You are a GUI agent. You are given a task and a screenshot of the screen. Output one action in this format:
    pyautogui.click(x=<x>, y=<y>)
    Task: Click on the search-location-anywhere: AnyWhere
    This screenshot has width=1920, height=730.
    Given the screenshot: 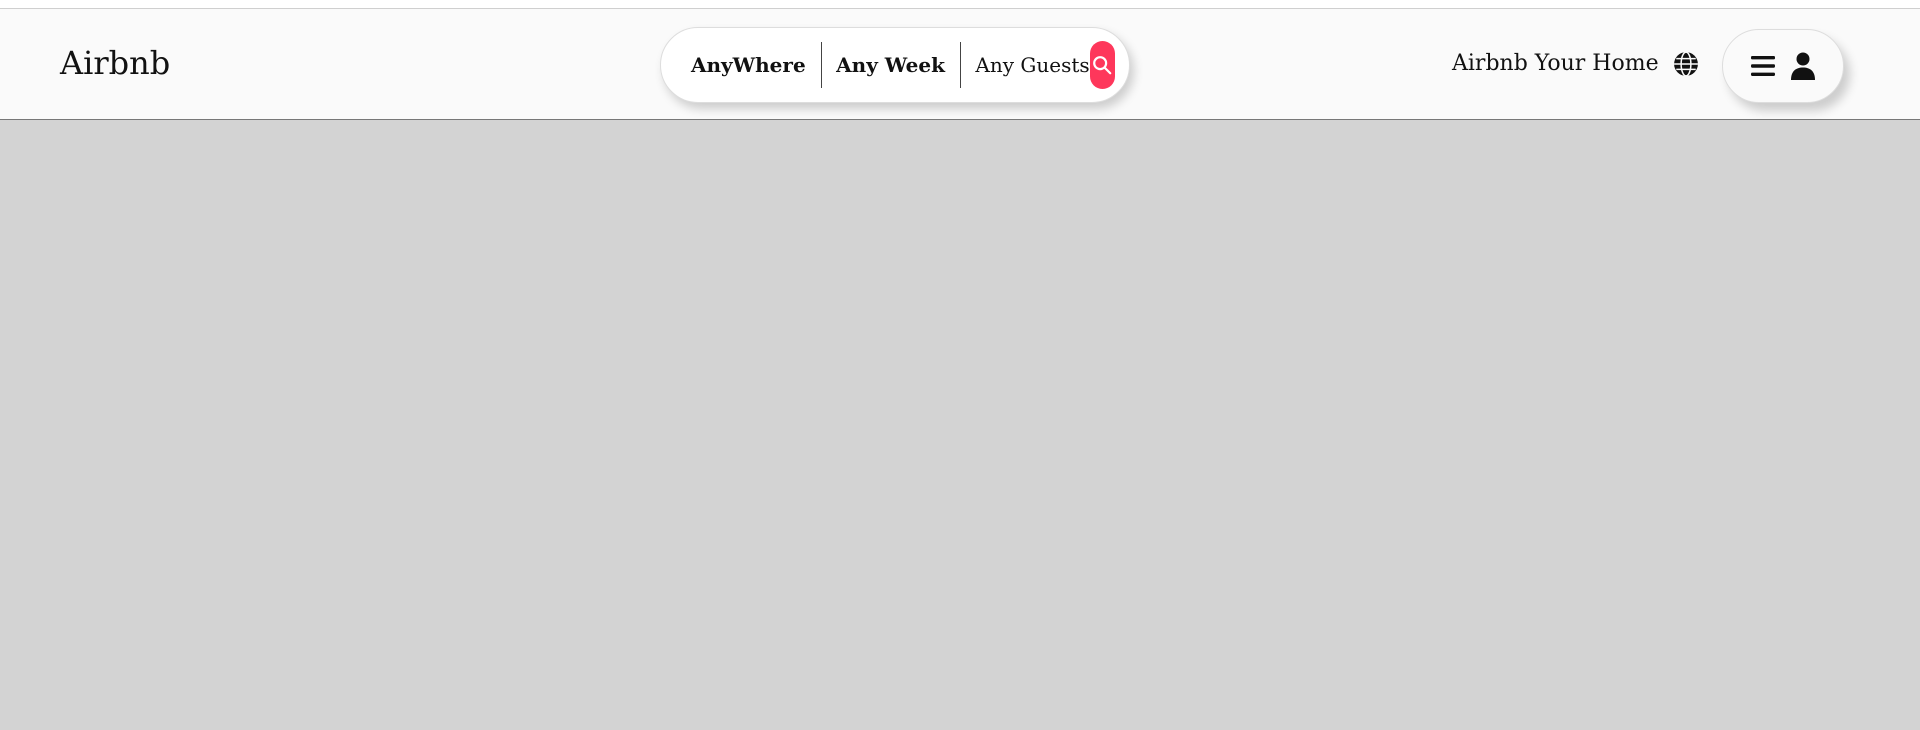 What is the action you would take?
    pyautogui.click(x=748, y=65)
    